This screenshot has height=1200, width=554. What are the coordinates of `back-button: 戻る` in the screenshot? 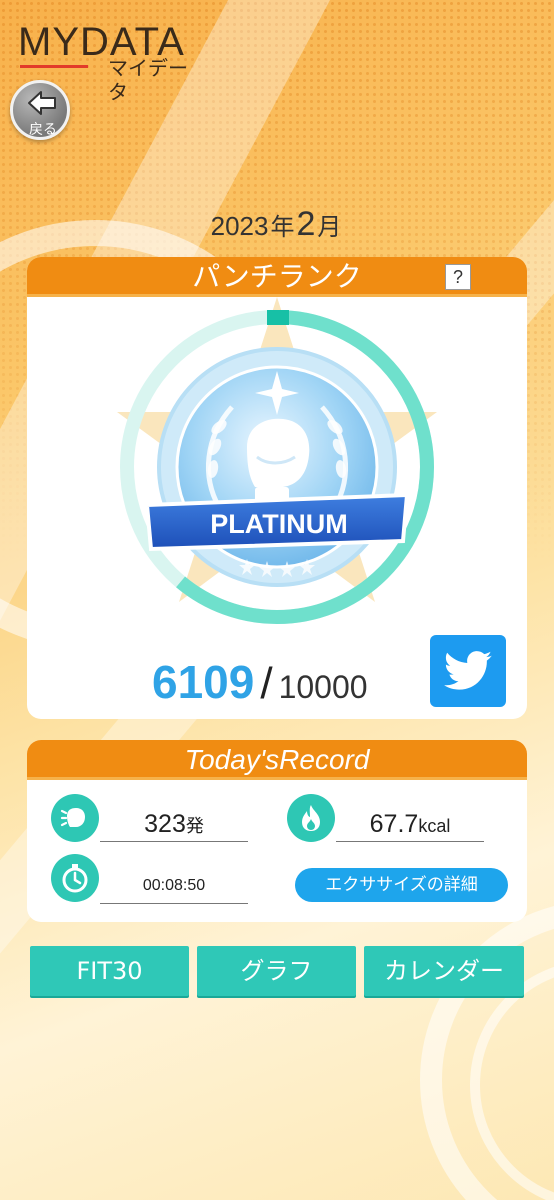 It's located at (40, 110).